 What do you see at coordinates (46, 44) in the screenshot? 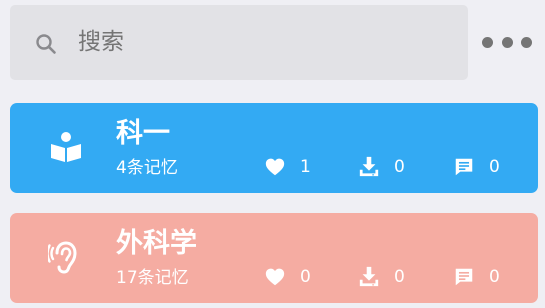
I see `search-icon` at bounding box center [46, 44].